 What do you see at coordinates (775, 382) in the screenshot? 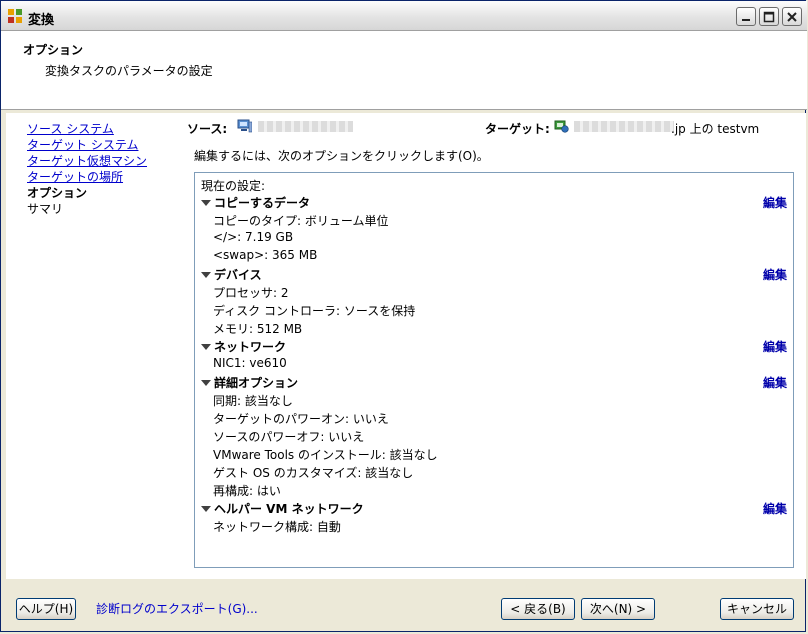
I see `edit-advanced-options-link: 編集` at bounding box center [775, 382].